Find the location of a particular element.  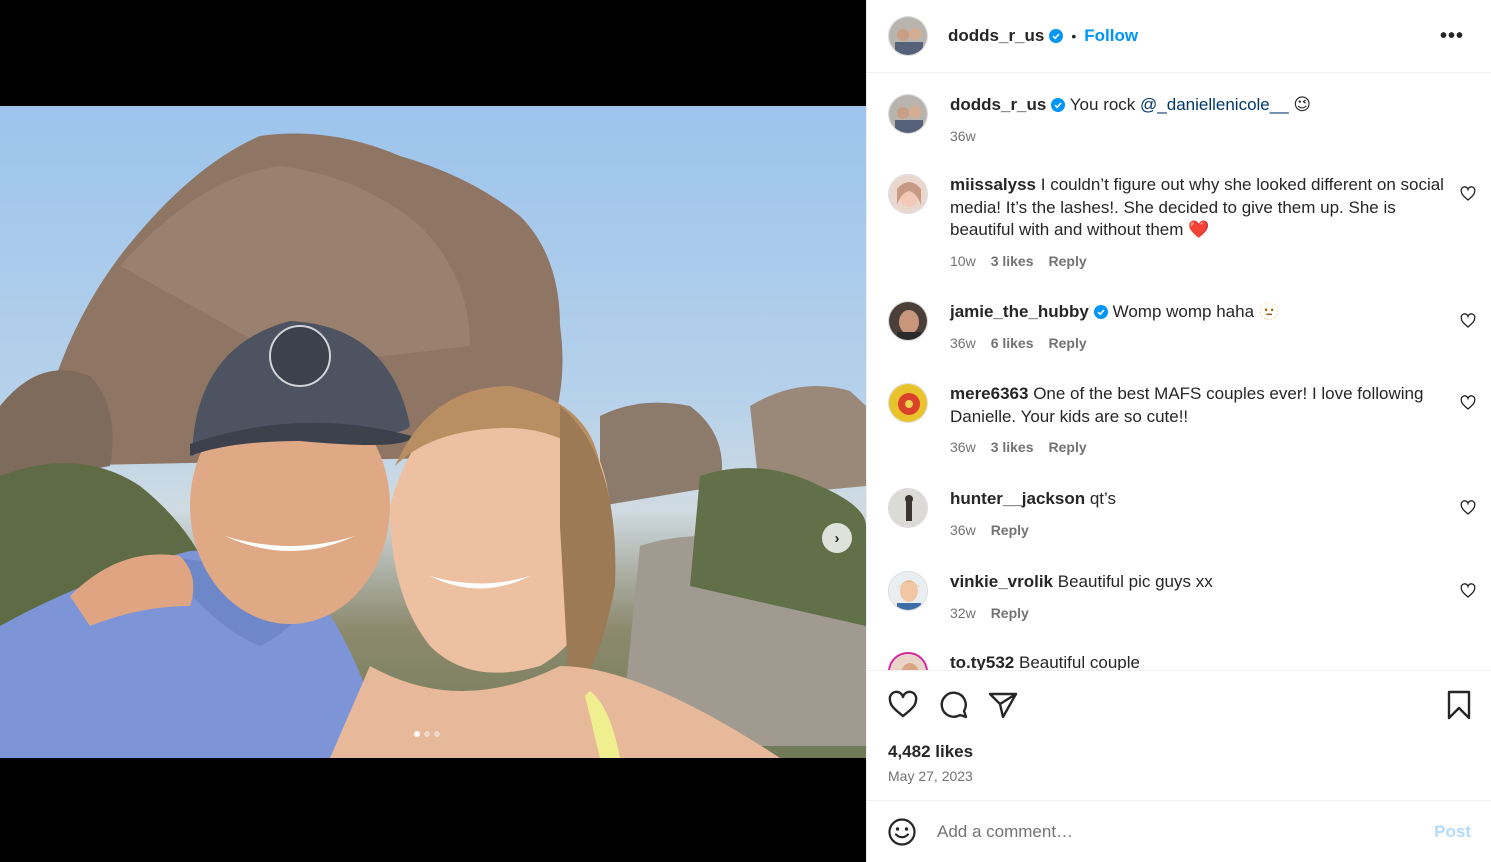

comment-likes: 6 likes is located at coordinates (1012, 343).